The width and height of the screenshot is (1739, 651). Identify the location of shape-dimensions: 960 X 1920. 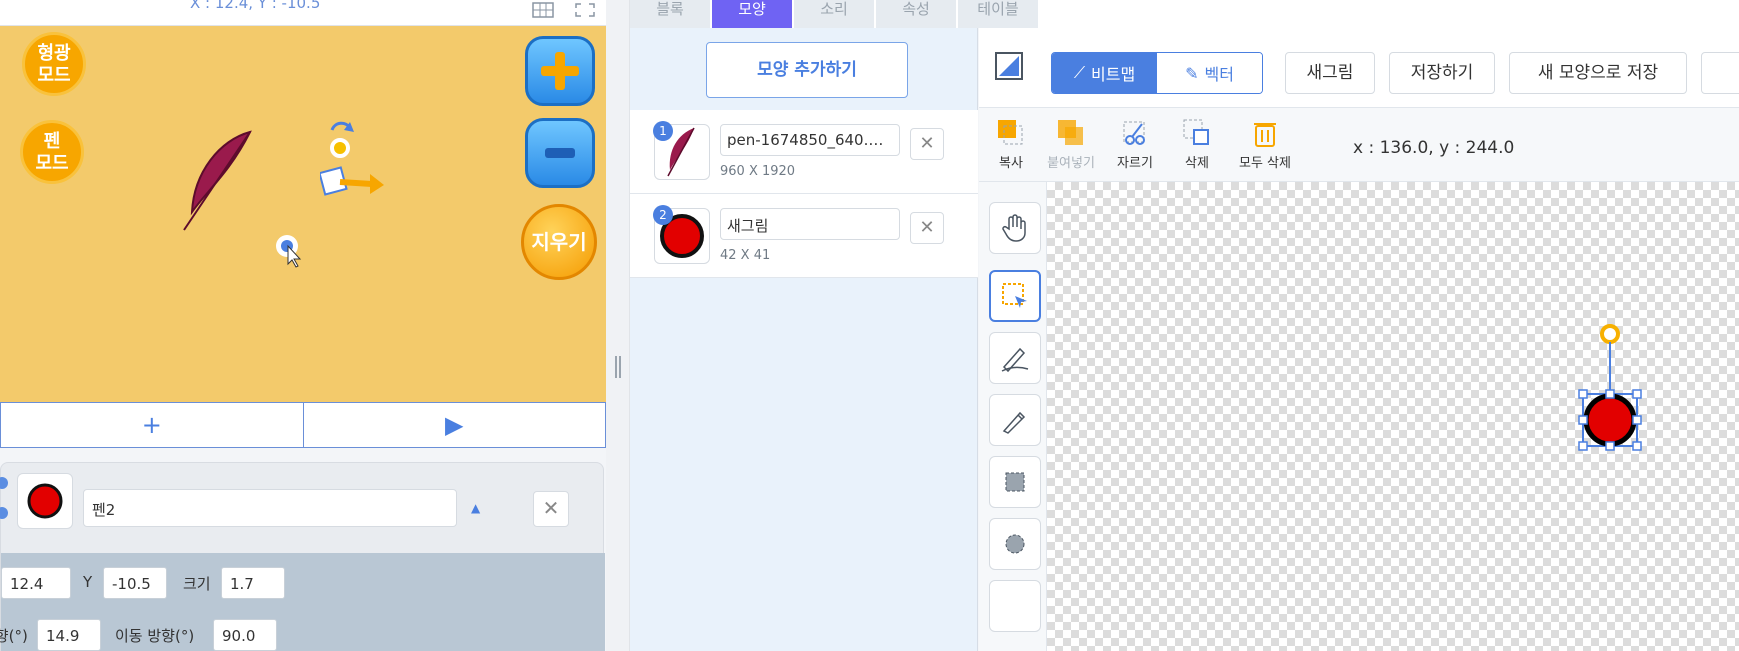
(758, 171).